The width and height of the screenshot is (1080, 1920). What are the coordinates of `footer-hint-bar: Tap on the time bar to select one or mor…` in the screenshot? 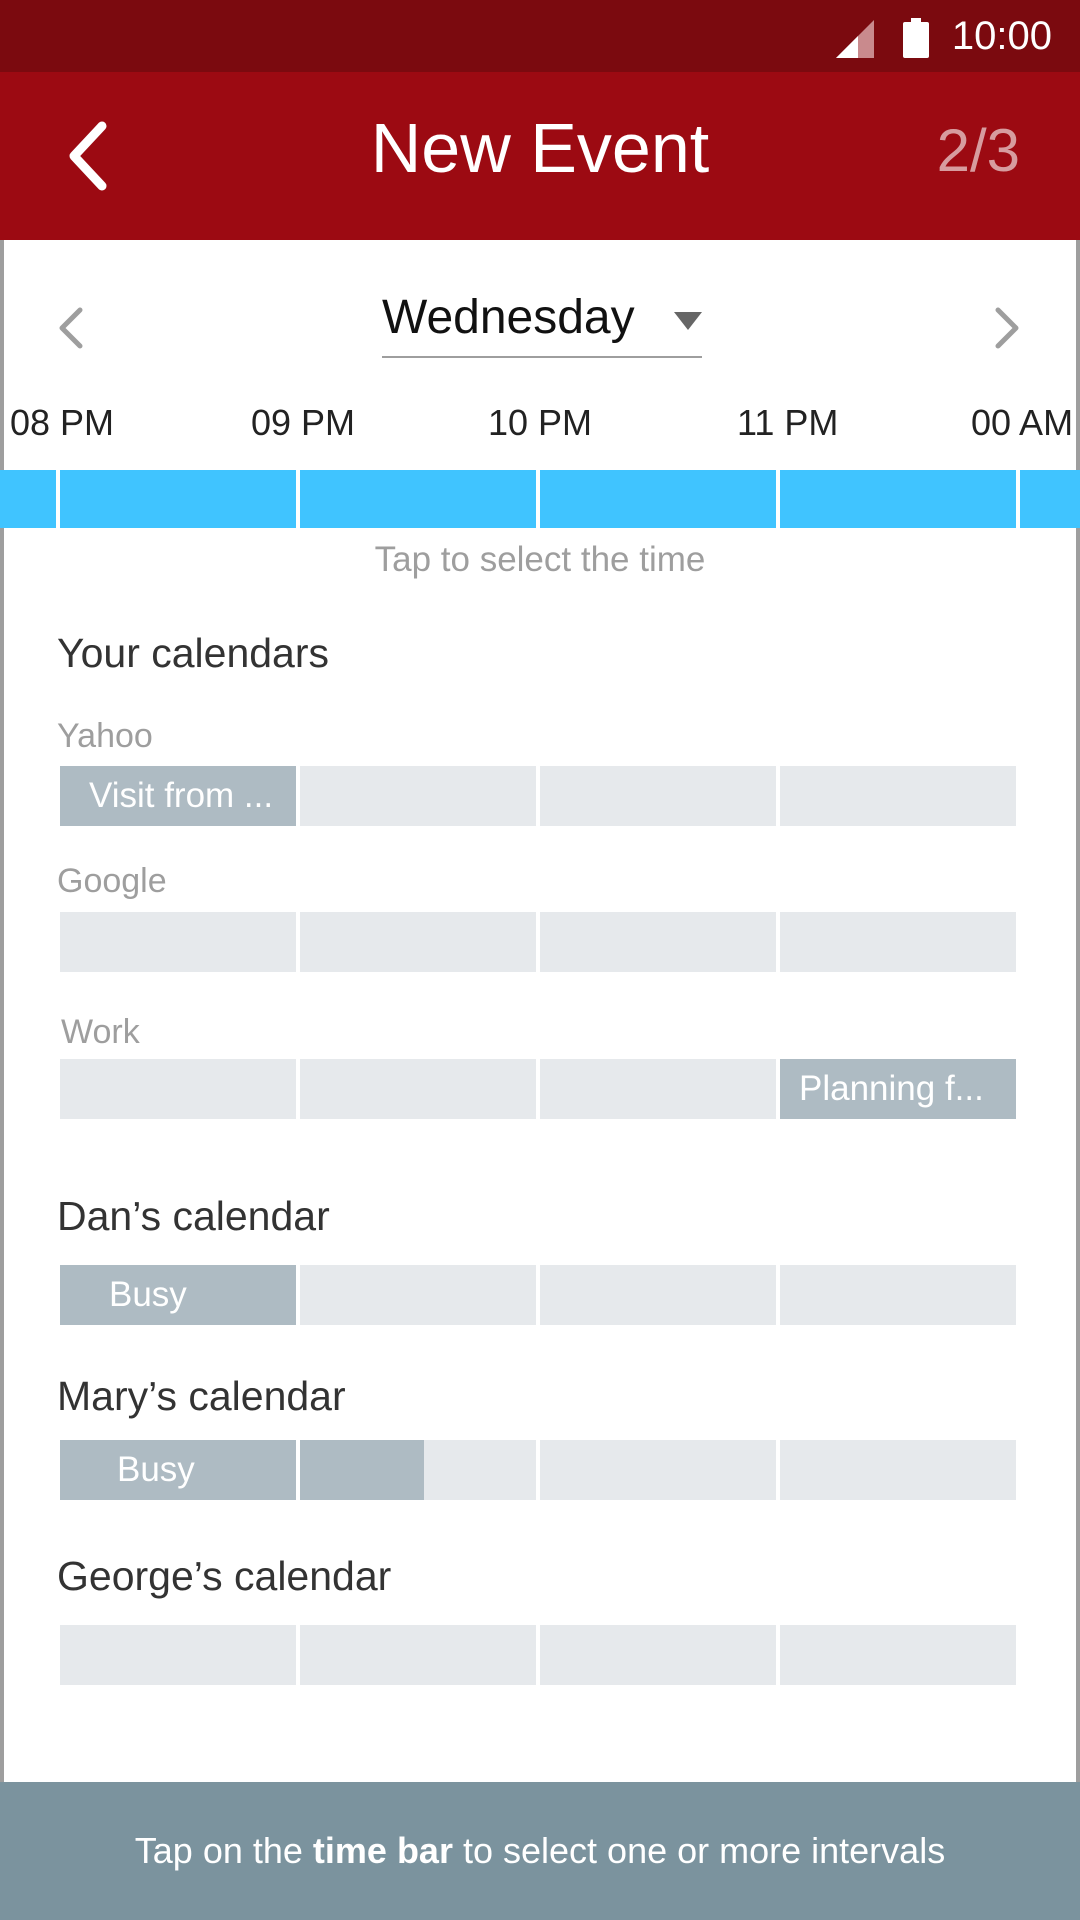 It's located at (540, 1851).